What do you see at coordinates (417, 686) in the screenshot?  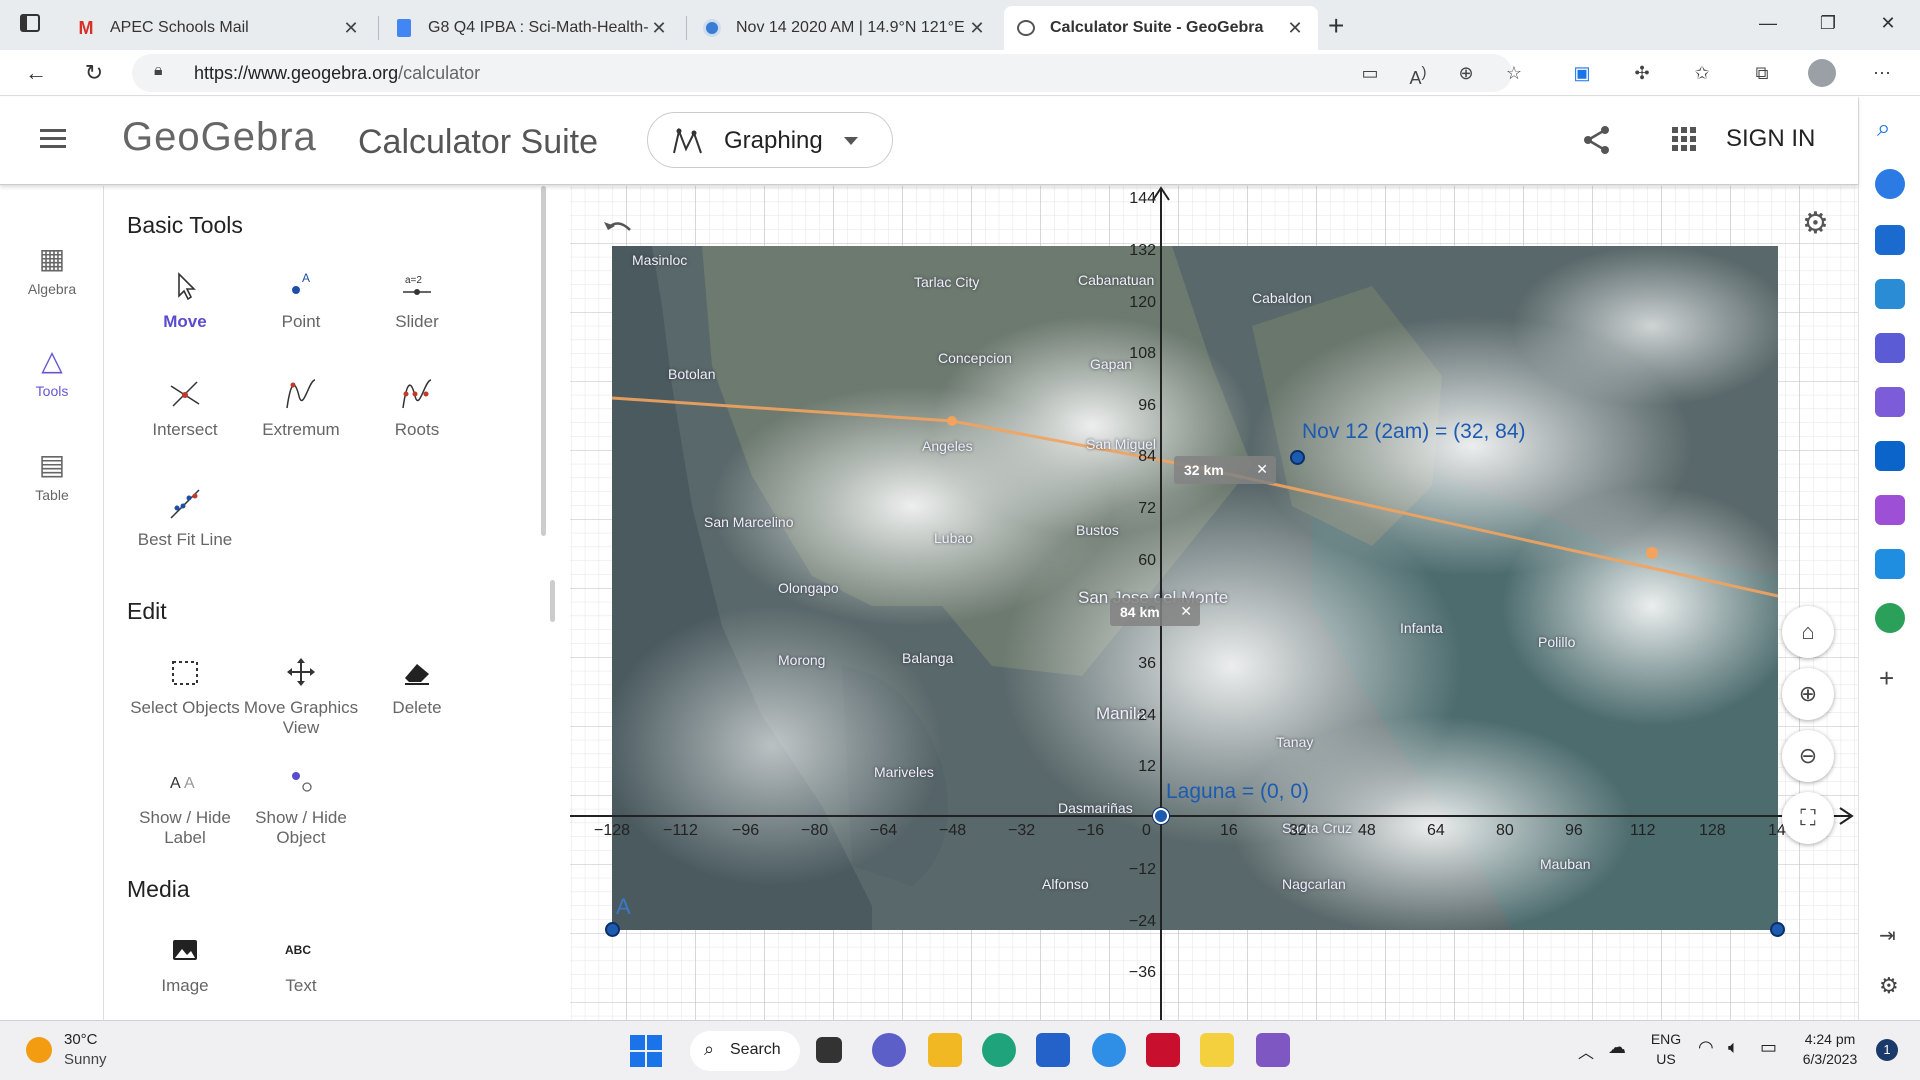 I see `tool-delete: Delete` at bounding box center [417, 686].